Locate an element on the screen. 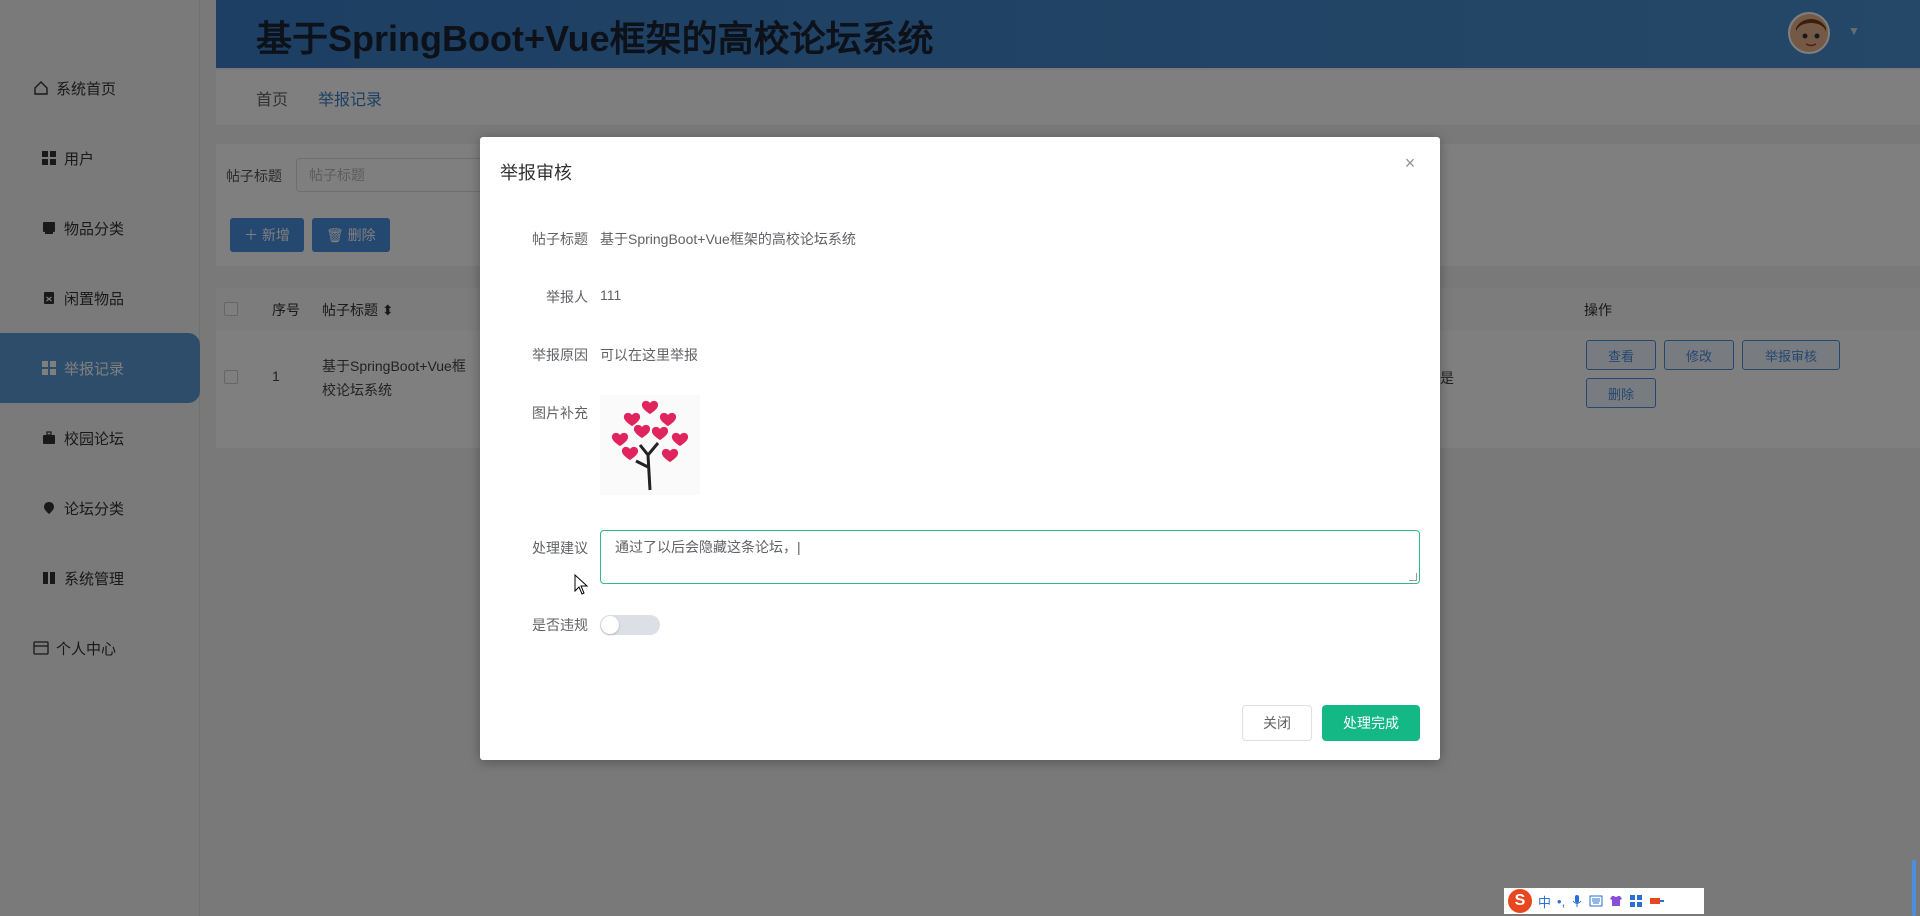 This screenshot has height=916, width=1920. image-label: 图片补充 is located at coordinates (560, 413).